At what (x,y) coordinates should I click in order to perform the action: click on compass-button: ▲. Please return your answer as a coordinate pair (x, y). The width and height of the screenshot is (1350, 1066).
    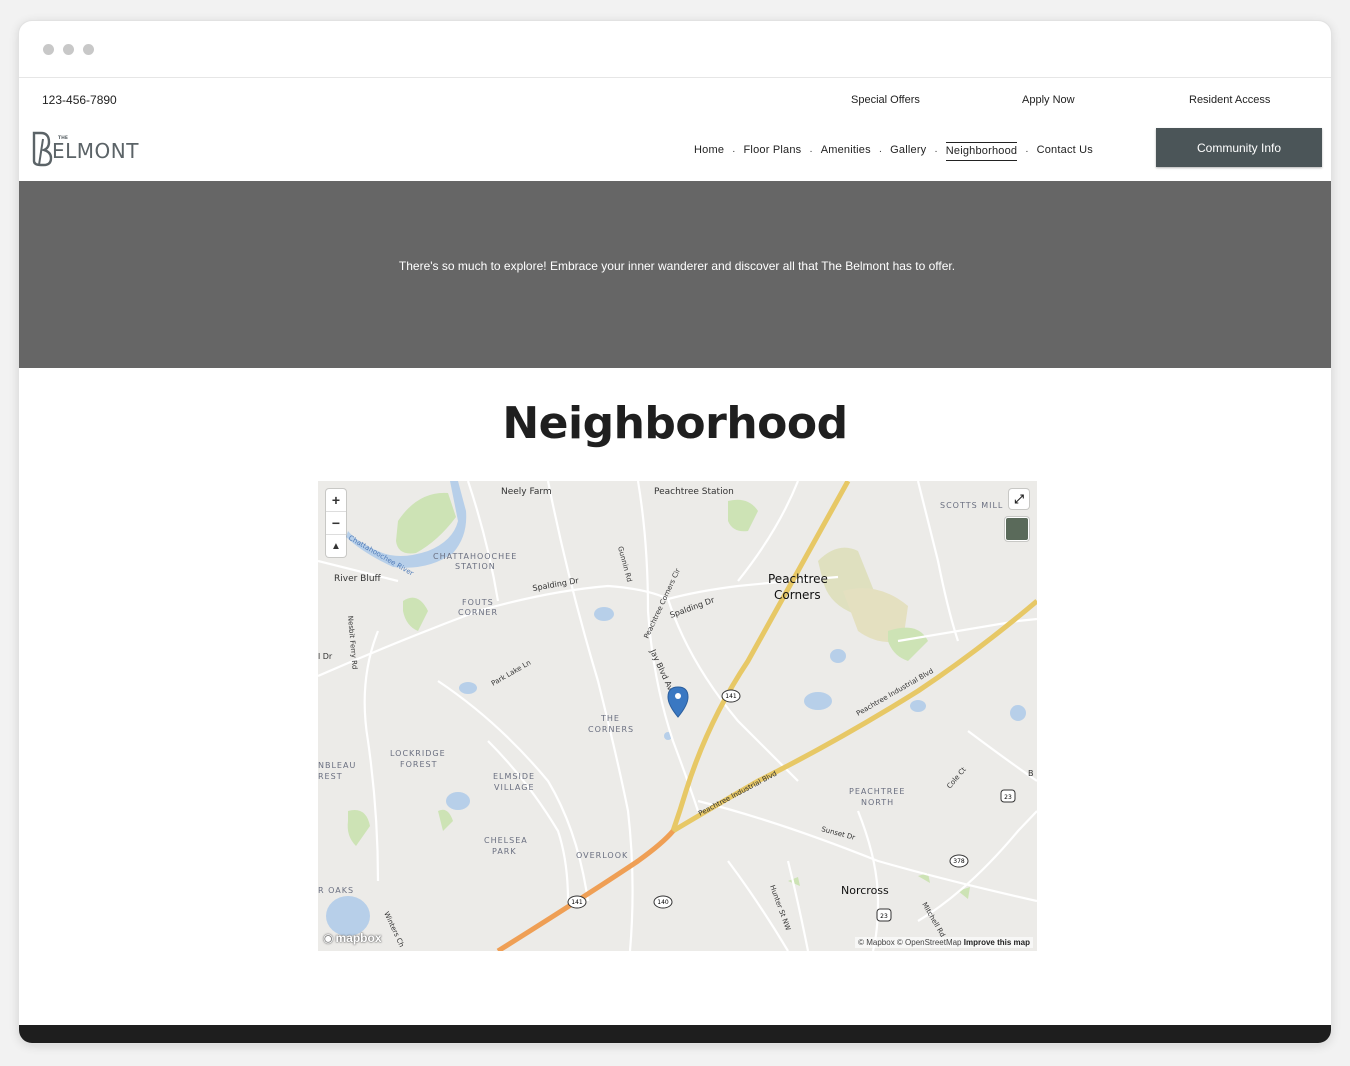
    Looking at the image, I should click on (336, 546).